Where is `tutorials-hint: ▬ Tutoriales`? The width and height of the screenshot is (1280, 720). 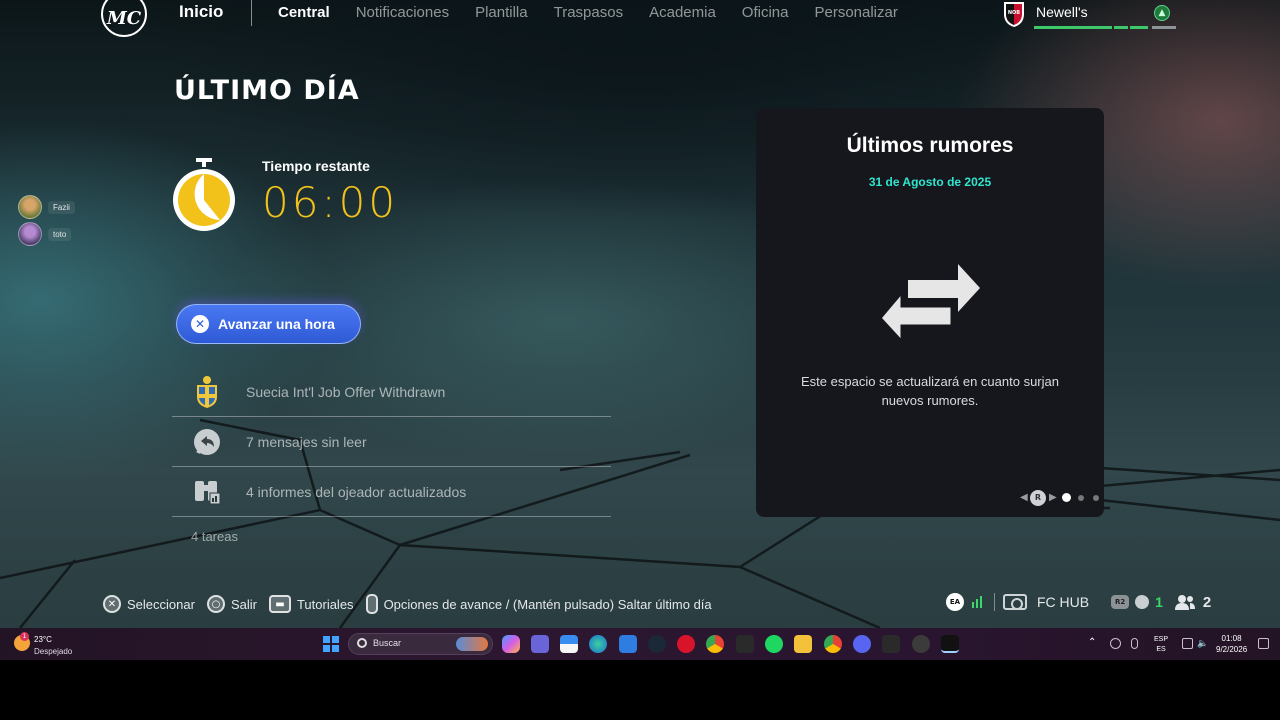
tutorials-hint: ▬ Tutoriales is located at coordinates (311, 604).